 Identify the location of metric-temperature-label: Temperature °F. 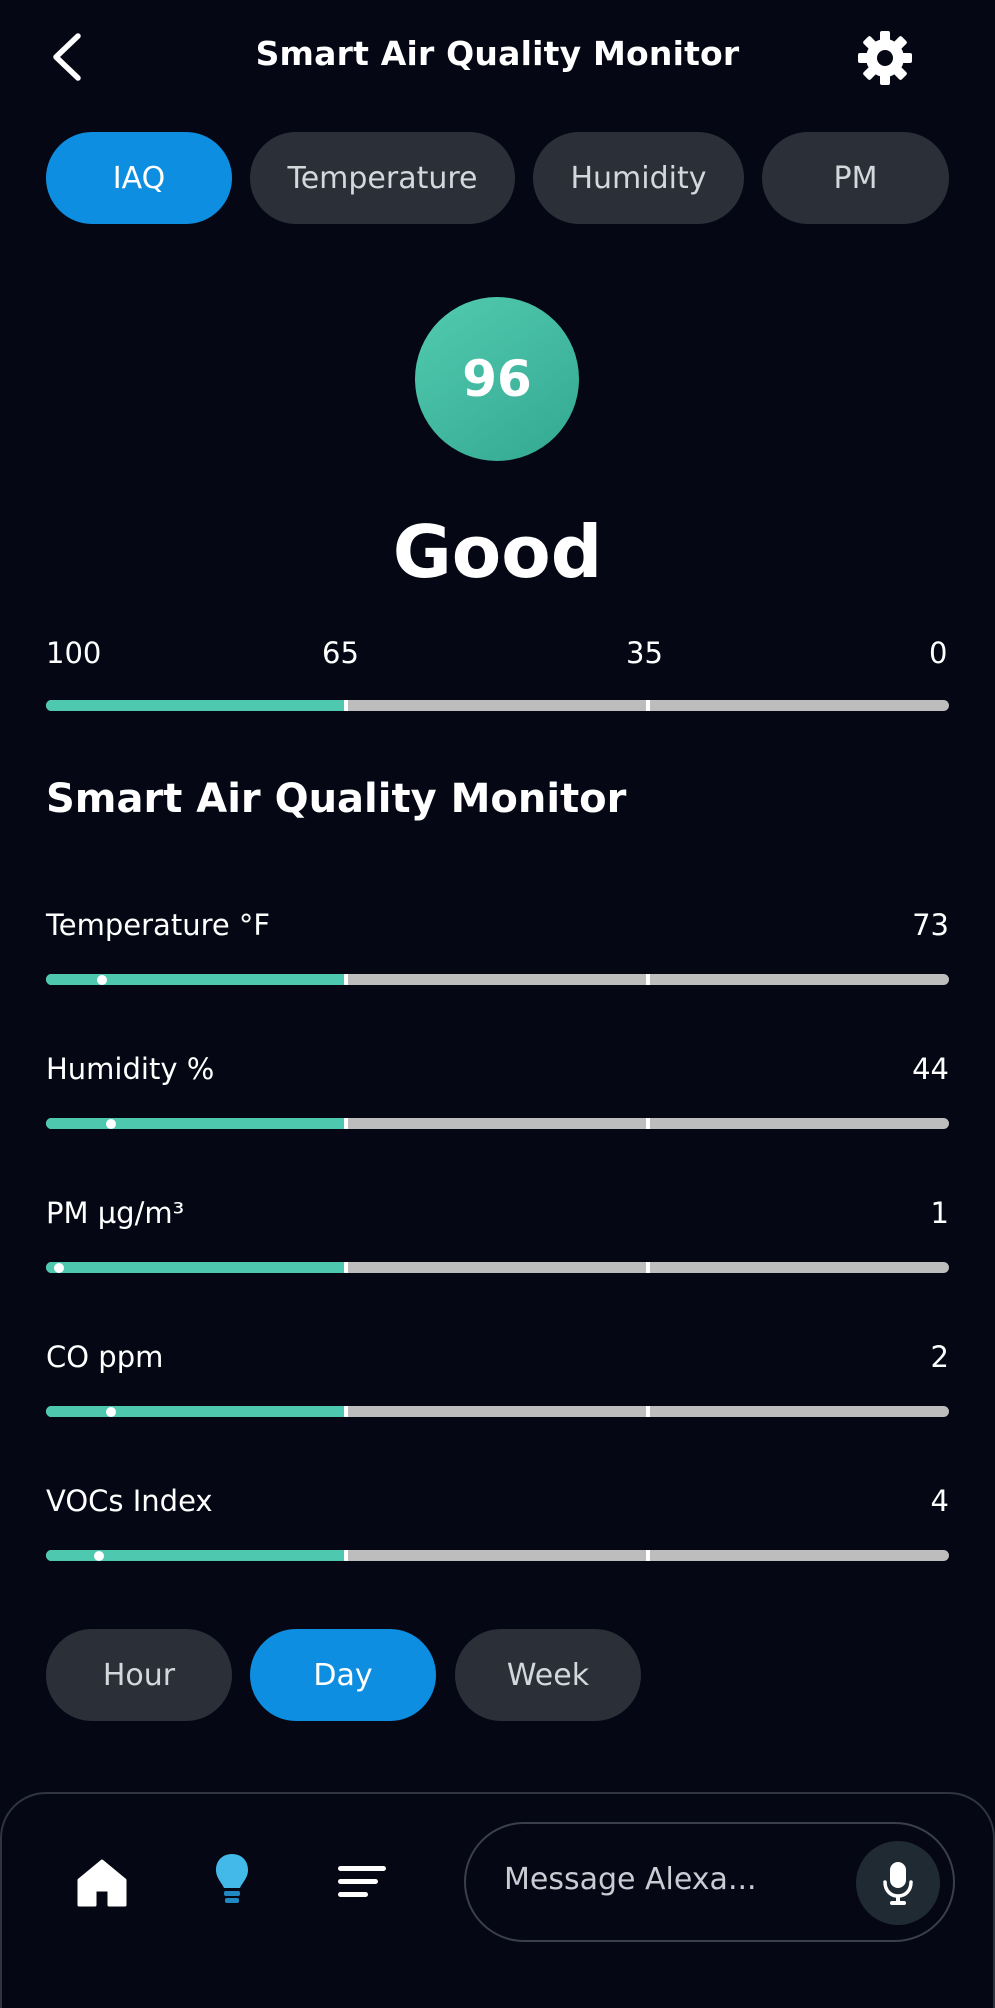
(158, 925).